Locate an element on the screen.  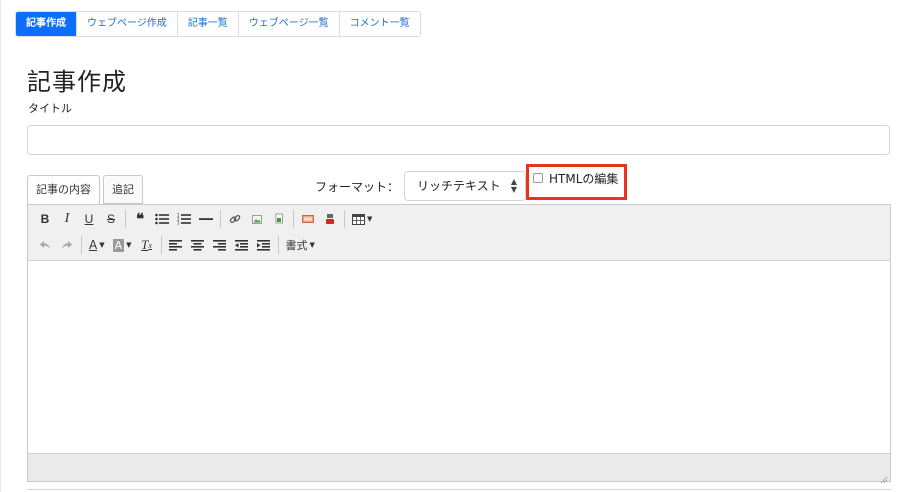
top-nav: 記事作成 ウェブページ作成 記事一覧 ウェブページ一覧 コメント一覧 is located at coordinates (218, 24).